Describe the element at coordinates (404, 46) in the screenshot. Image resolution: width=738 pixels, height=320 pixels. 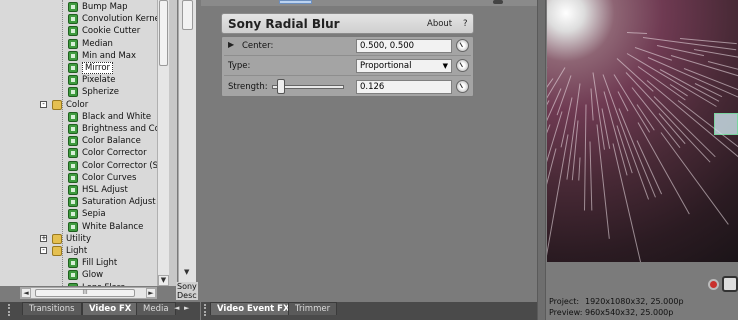
I see `center-value-field: 0.500, 0.500` at that location.